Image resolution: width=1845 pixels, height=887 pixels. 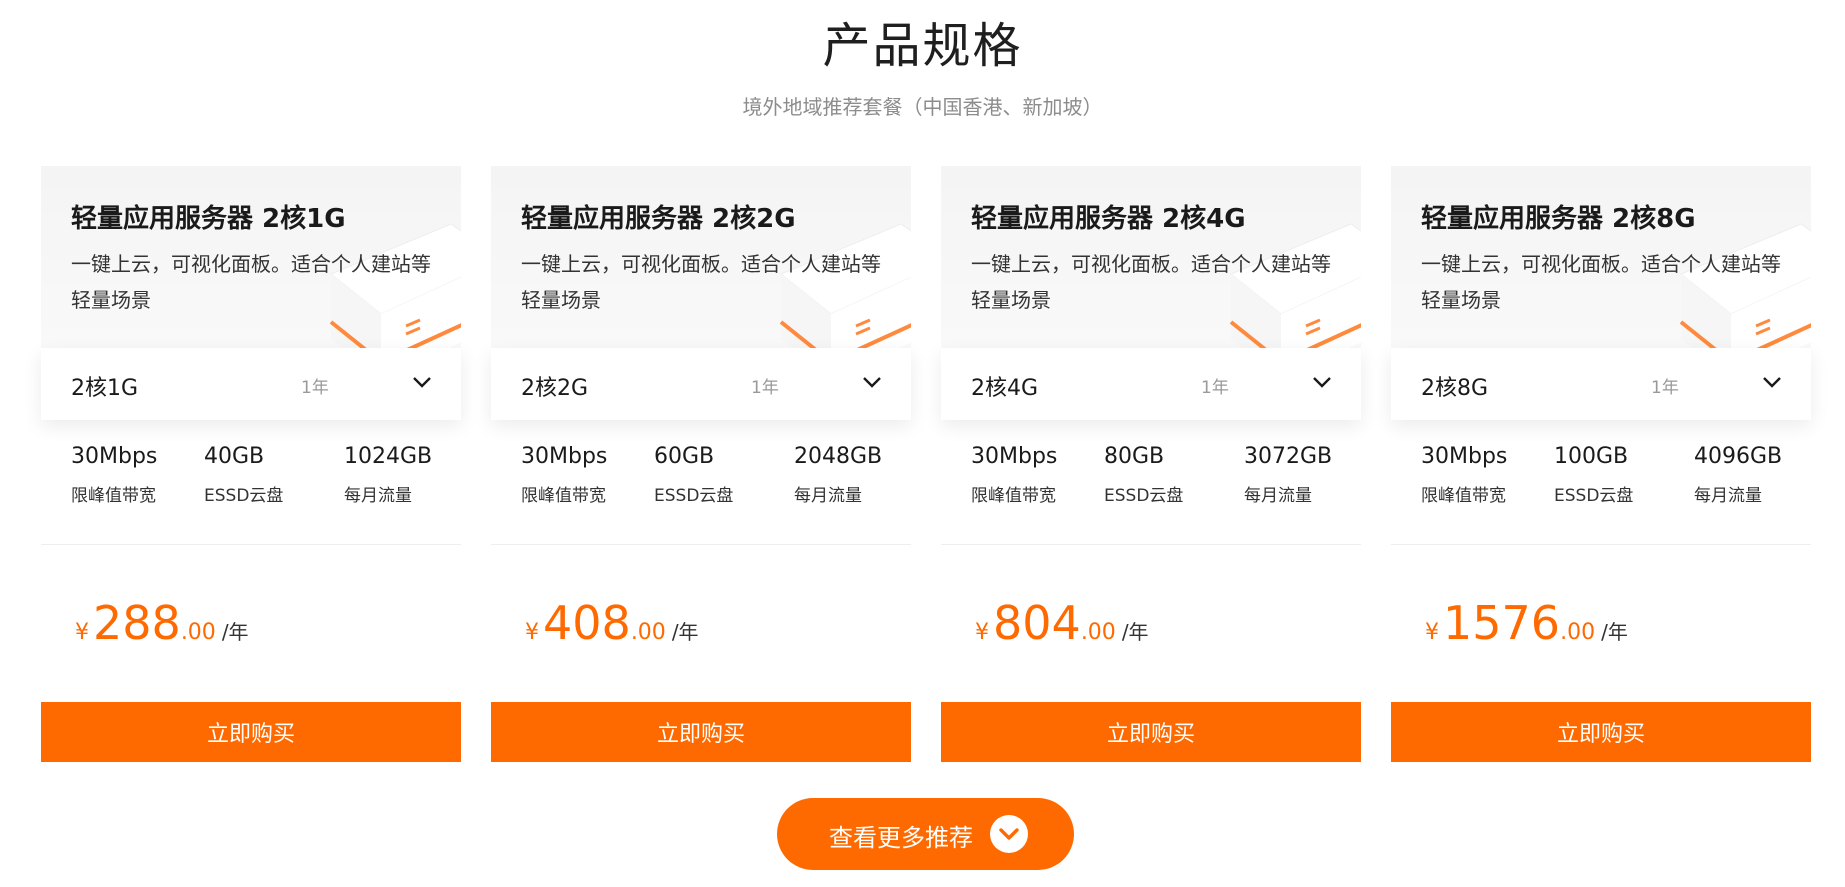 What do you see at coordinates (1591, 456) in the screenshot?
I see `disk-value: 100GB` at bounding box center [1591, 456].